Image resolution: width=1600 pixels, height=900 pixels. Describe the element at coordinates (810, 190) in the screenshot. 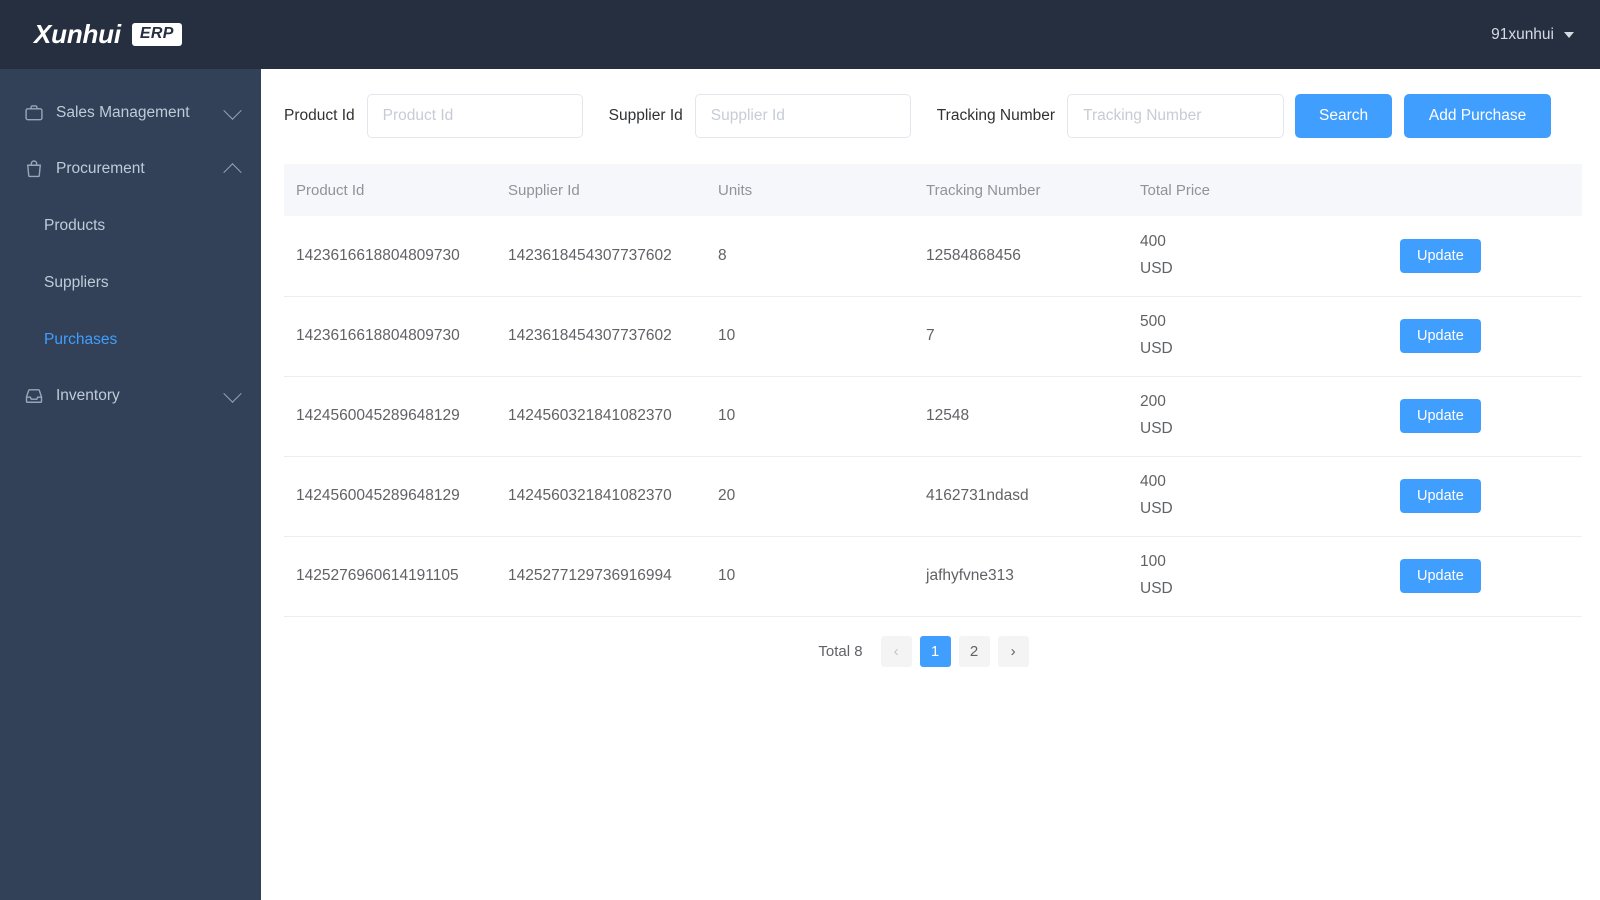

I see `column-header-units: Units` at that location.